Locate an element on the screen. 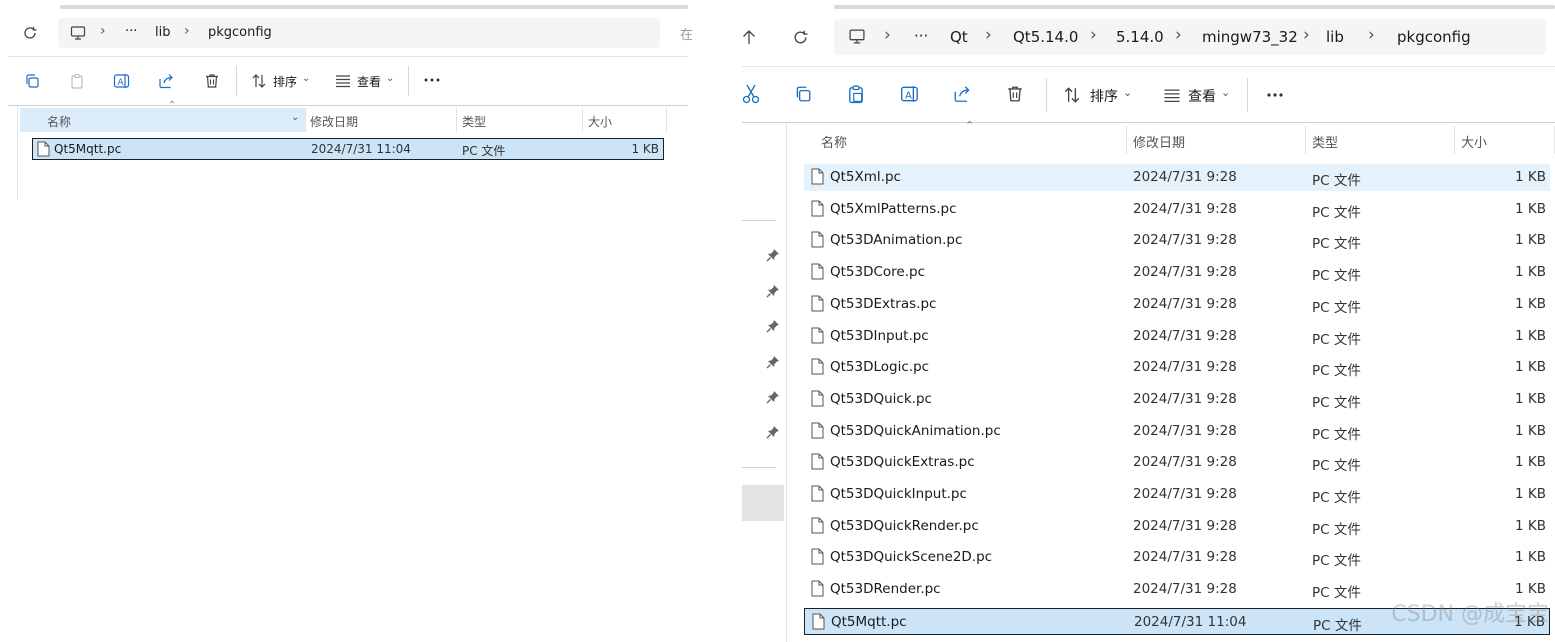 The image size is (1555, 642). file-name: Qt5XmlPatterns.pc is located at coordinates (893, 208).